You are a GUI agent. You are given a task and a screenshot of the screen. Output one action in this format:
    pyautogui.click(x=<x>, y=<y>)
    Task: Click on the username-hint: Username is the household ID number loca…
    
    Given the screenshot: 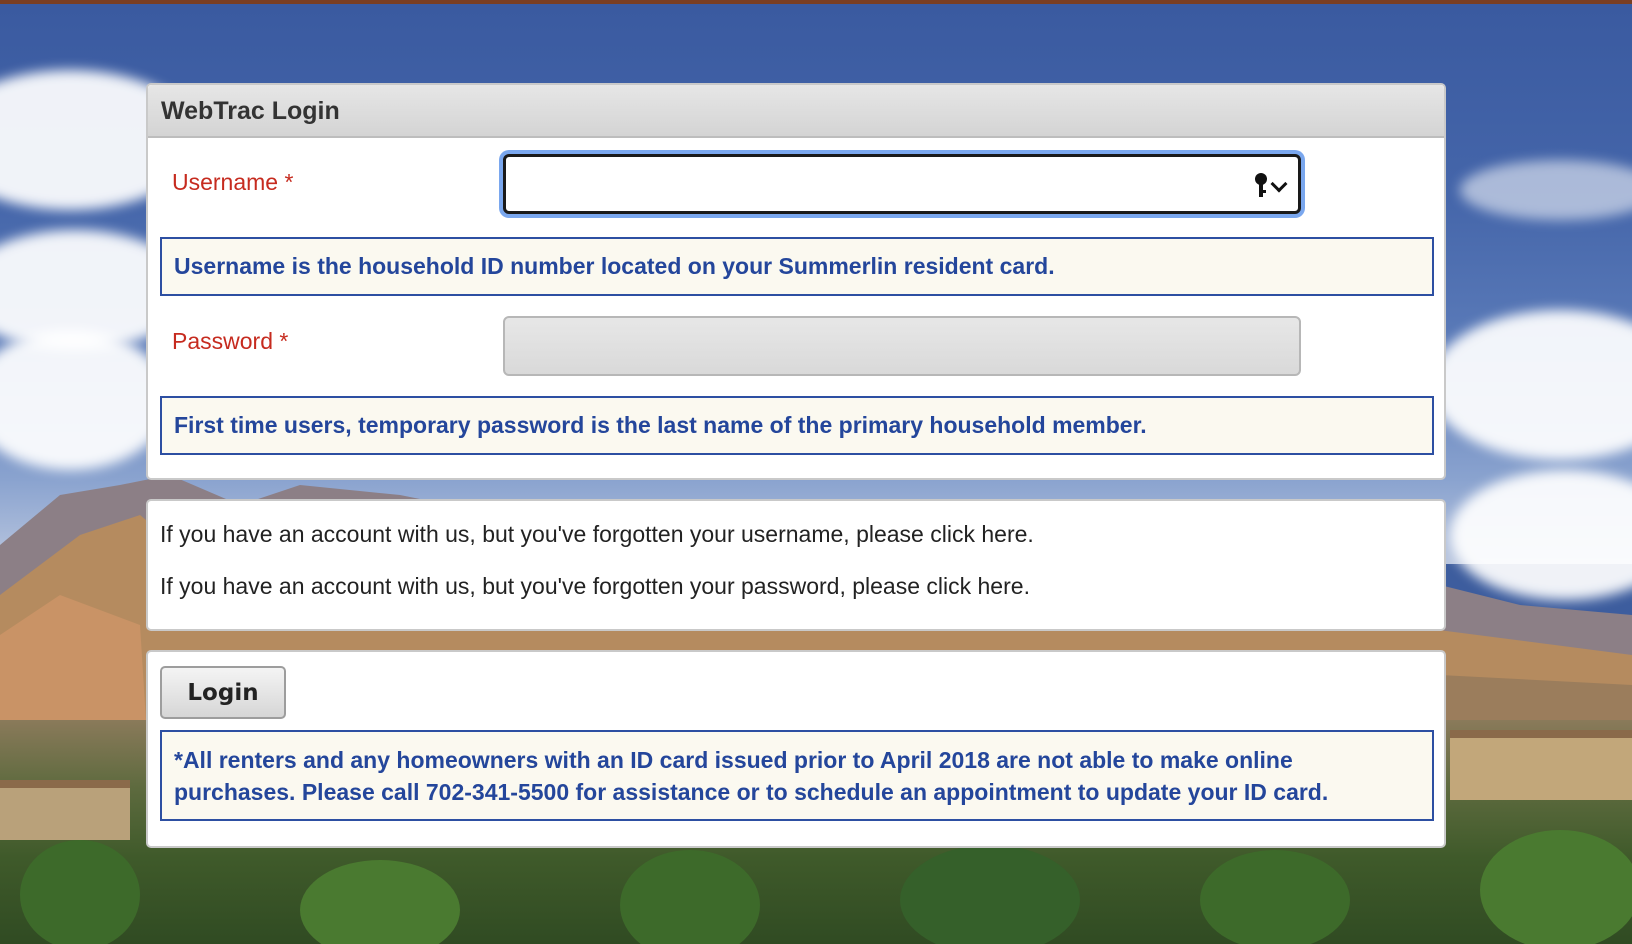 What is the action you would take?
    pyautogui.click(x=797, y=266)
    